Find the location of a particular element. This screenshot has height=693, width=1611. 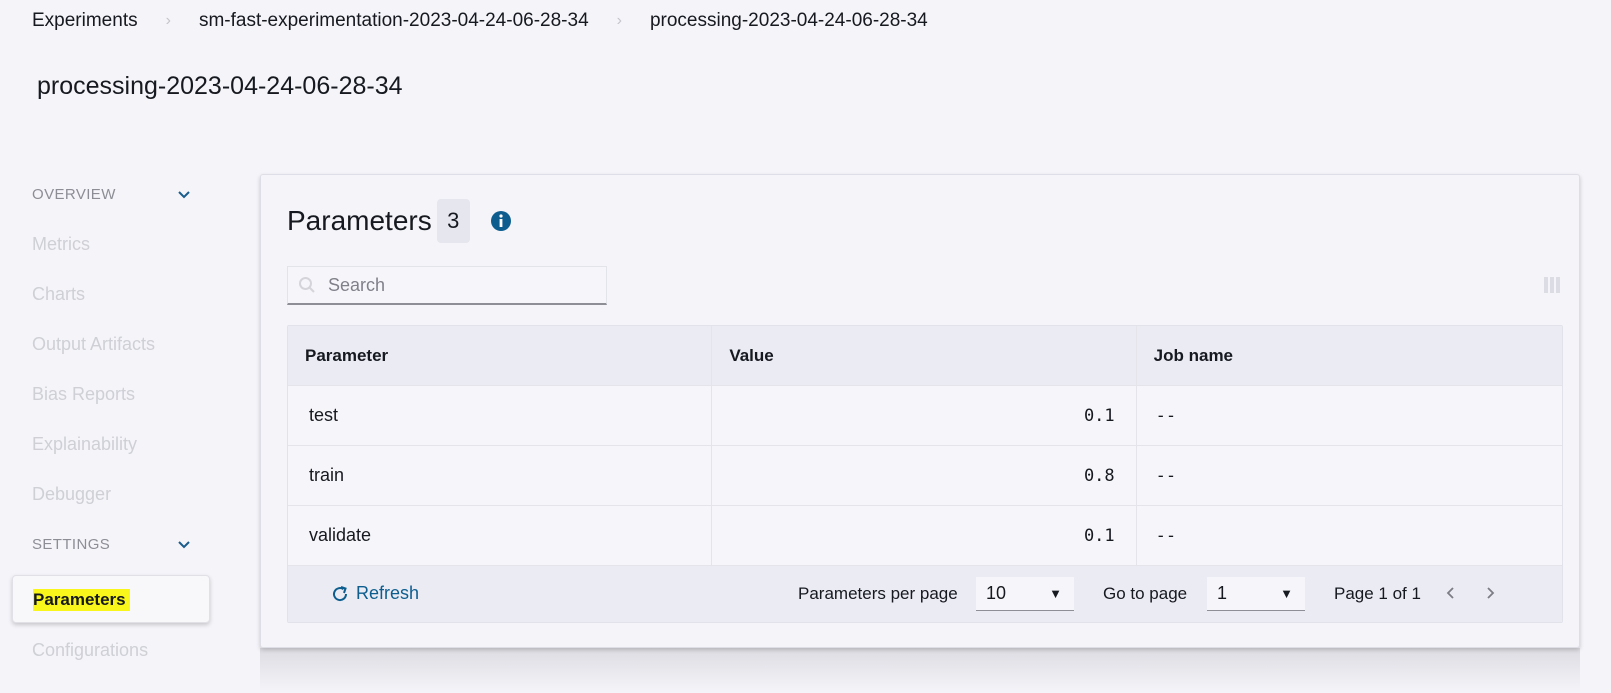

search-icon is located at coordinates (307, 285).